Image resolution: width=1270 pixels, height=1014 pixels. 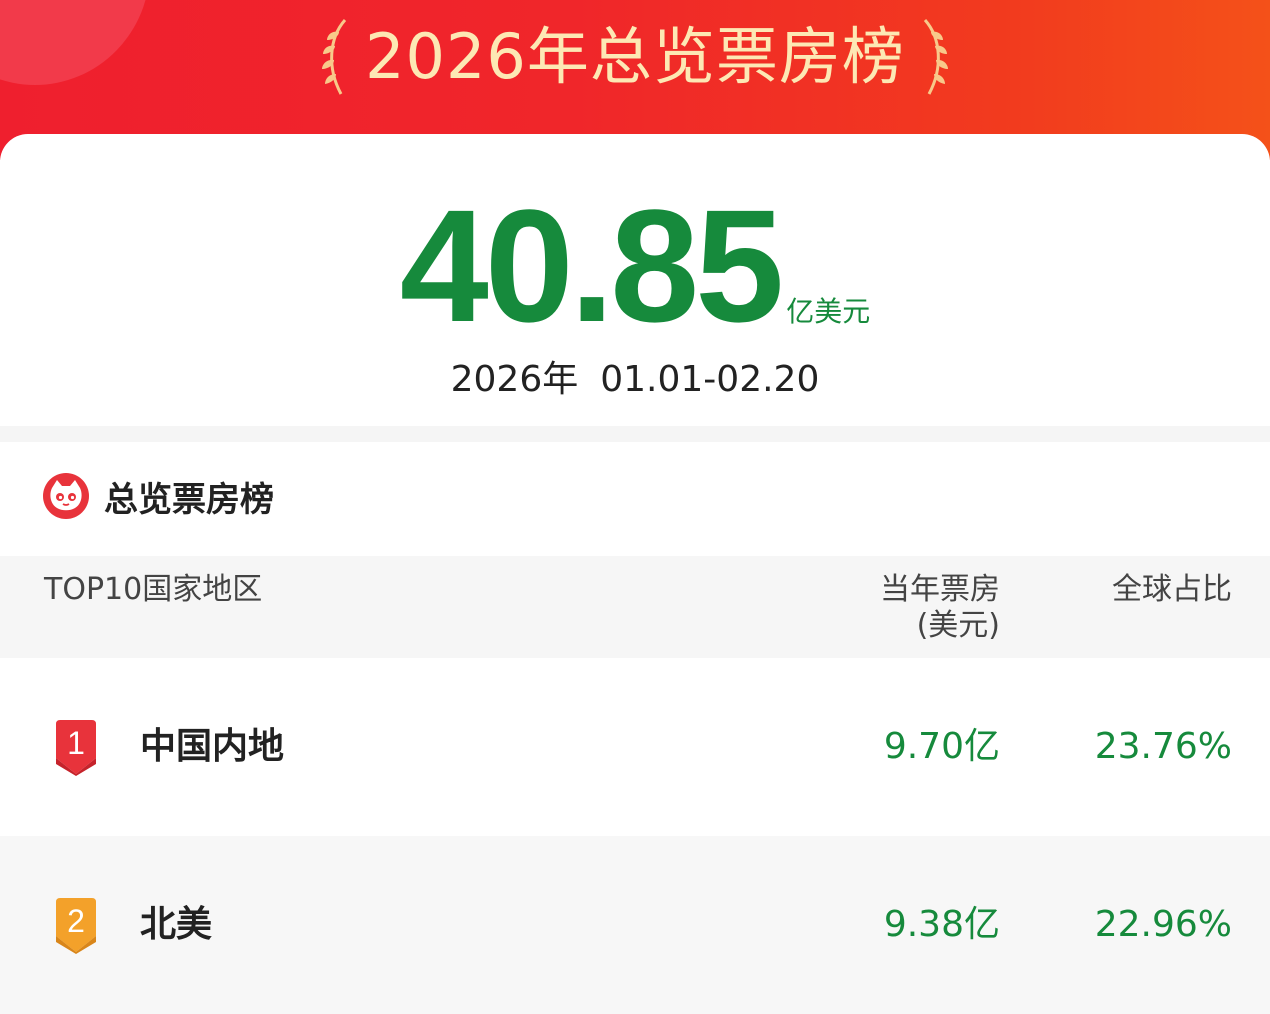 What do you see at coordinates (1172, 590) in the screenshot?
I see `column-header-global-share: 全球占比` at bounding box center [1172, 590].